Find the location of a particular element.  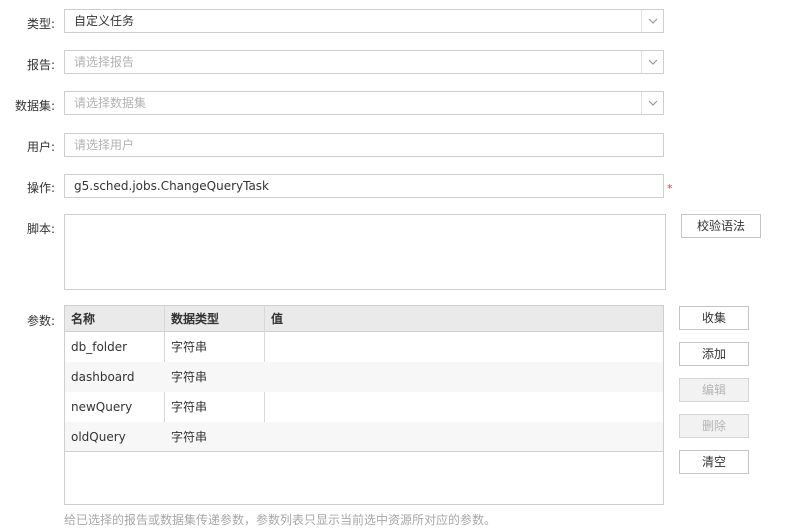

type-select-value: 自定义任务 is located at coordinates (104, 21).